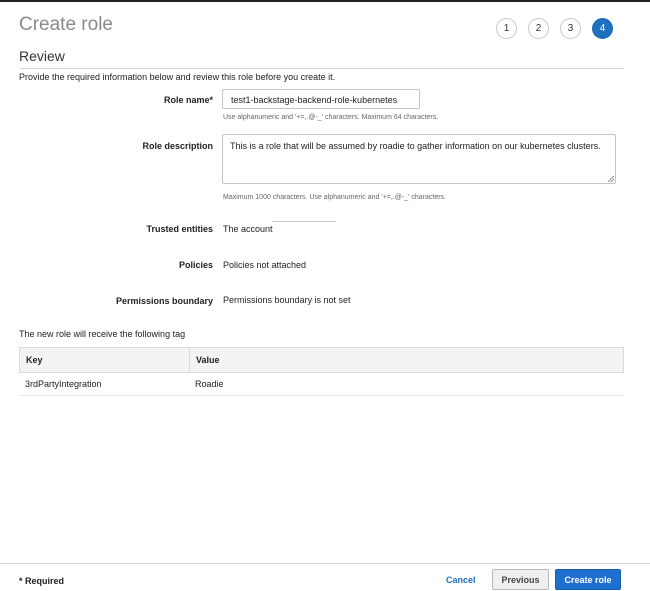 The width and height of the screenshot is (650, 591). What do you see at coordinates (506, 28) in the screenshot?
I see `step-1: 1` at bounding box center [506, 28].